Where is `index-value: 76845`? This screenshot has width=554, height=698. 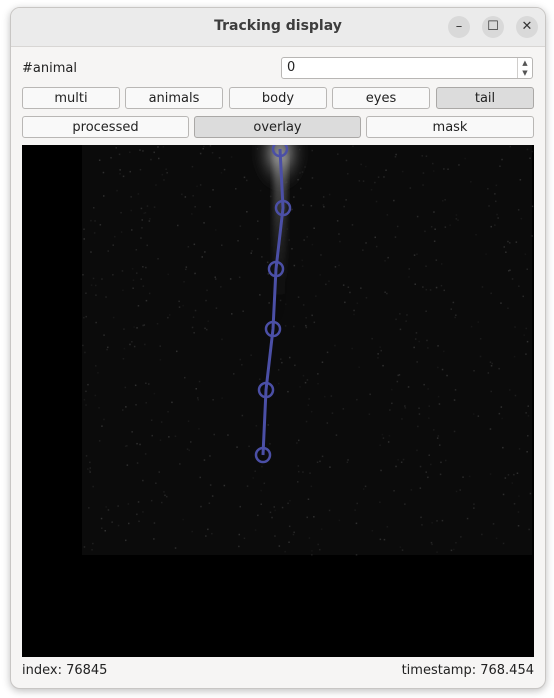 index-value: 76845 is located at coordinates (87, 670).